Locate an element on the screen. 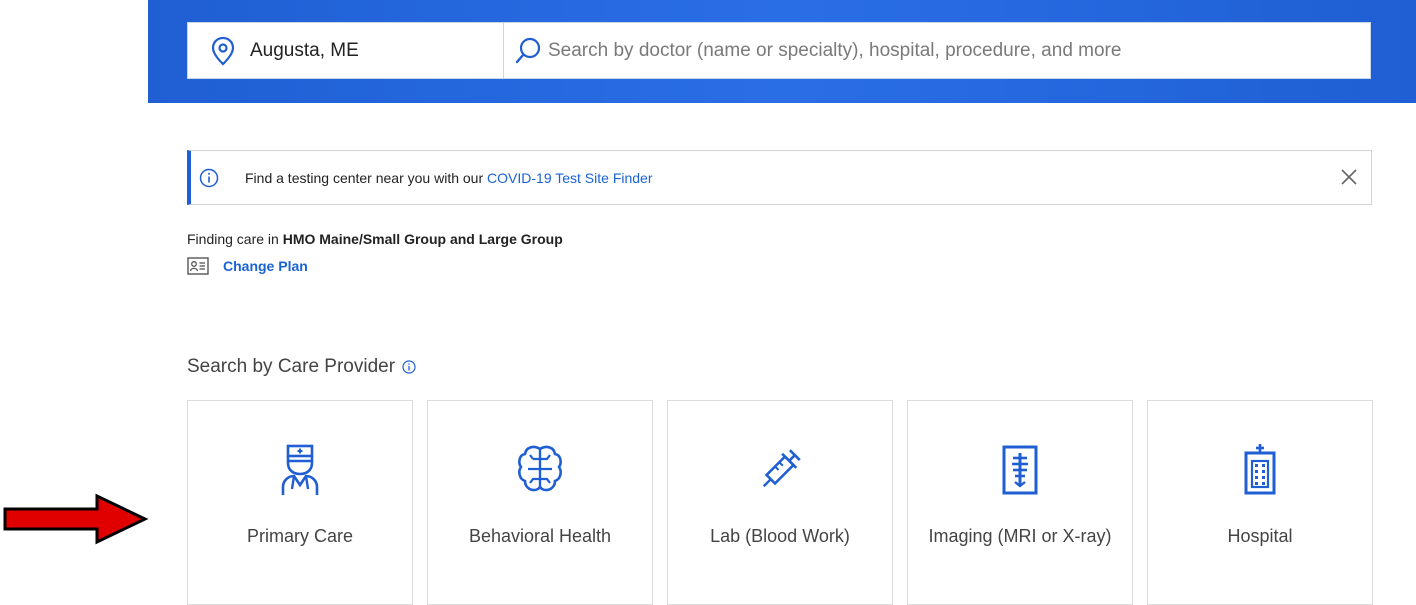 The width and height of the screenshot is (1416, 605). tile-label: Imaging (MRI or X-ray) is located at coordinates (1020, 536).